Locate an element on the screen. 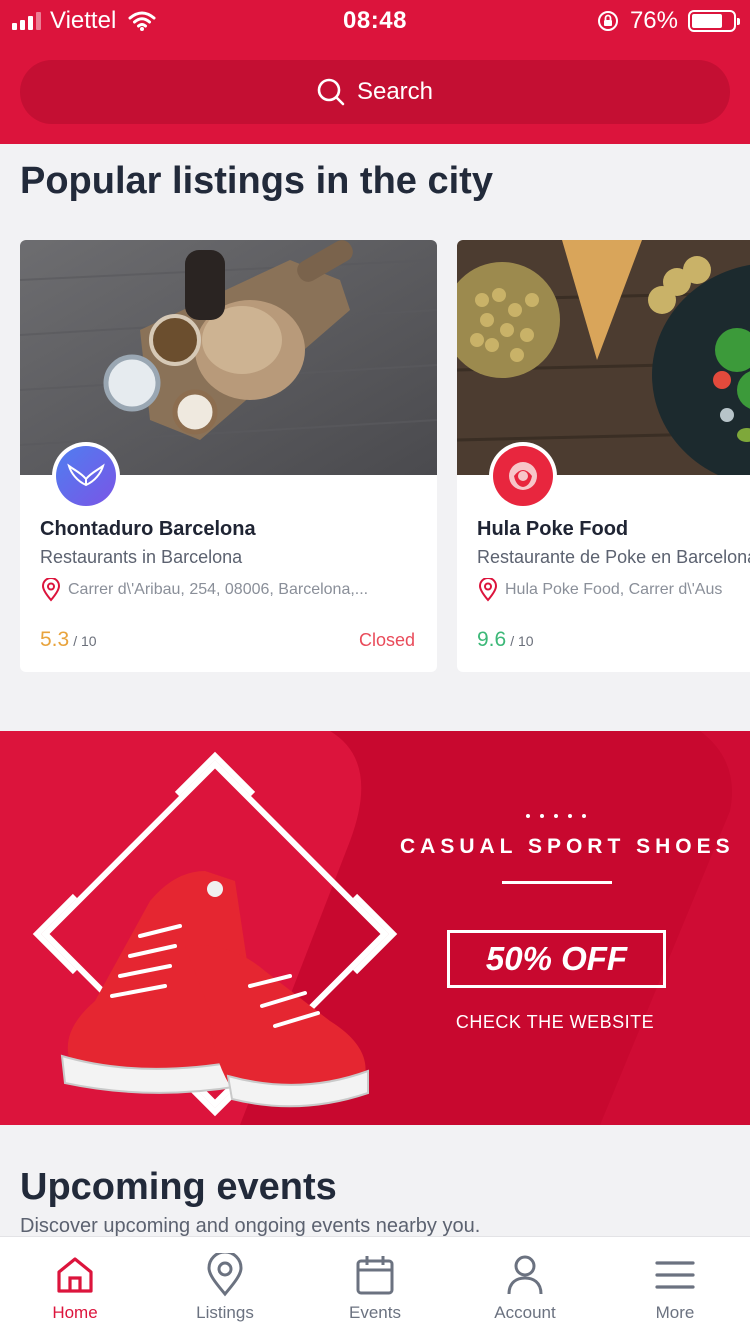 This screenshot has width=750, height=1334. search-bar: Search is located at coordinates (375, 92).